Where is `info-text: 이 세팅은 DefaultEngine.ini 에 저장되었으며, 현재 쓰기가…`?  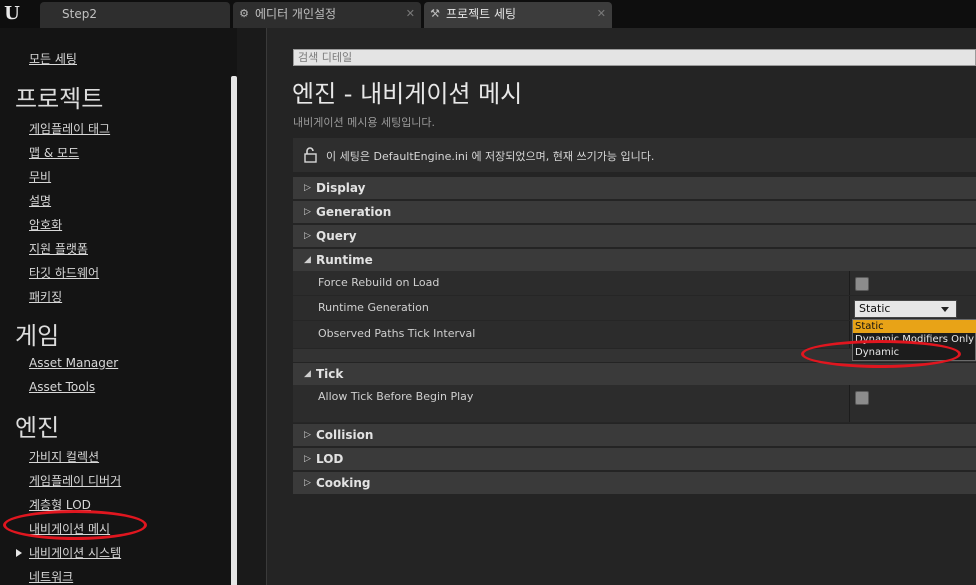
info-text: 이 세팅은 DefaultEngine.ini 에 저장되었으며, 현재 쓰기가… is located at coordinates (490, 156).